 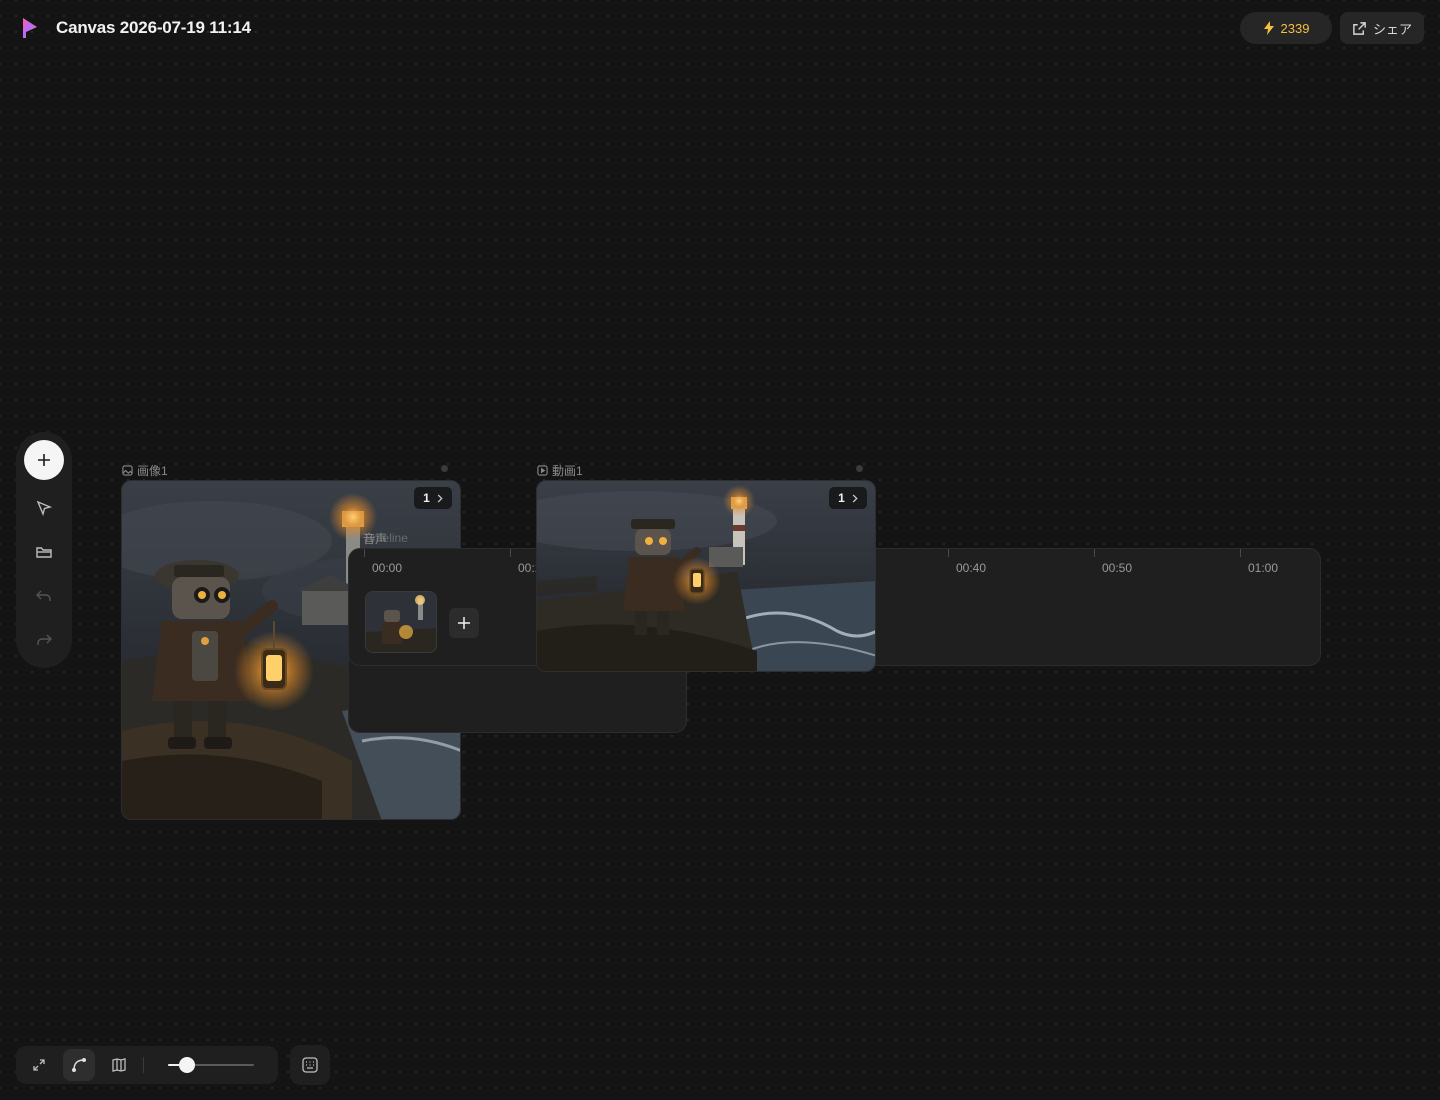 What do you see at coordinates (354, 538) in the screenshot?
I see `audio-icon` at bounding box center [354, 538].